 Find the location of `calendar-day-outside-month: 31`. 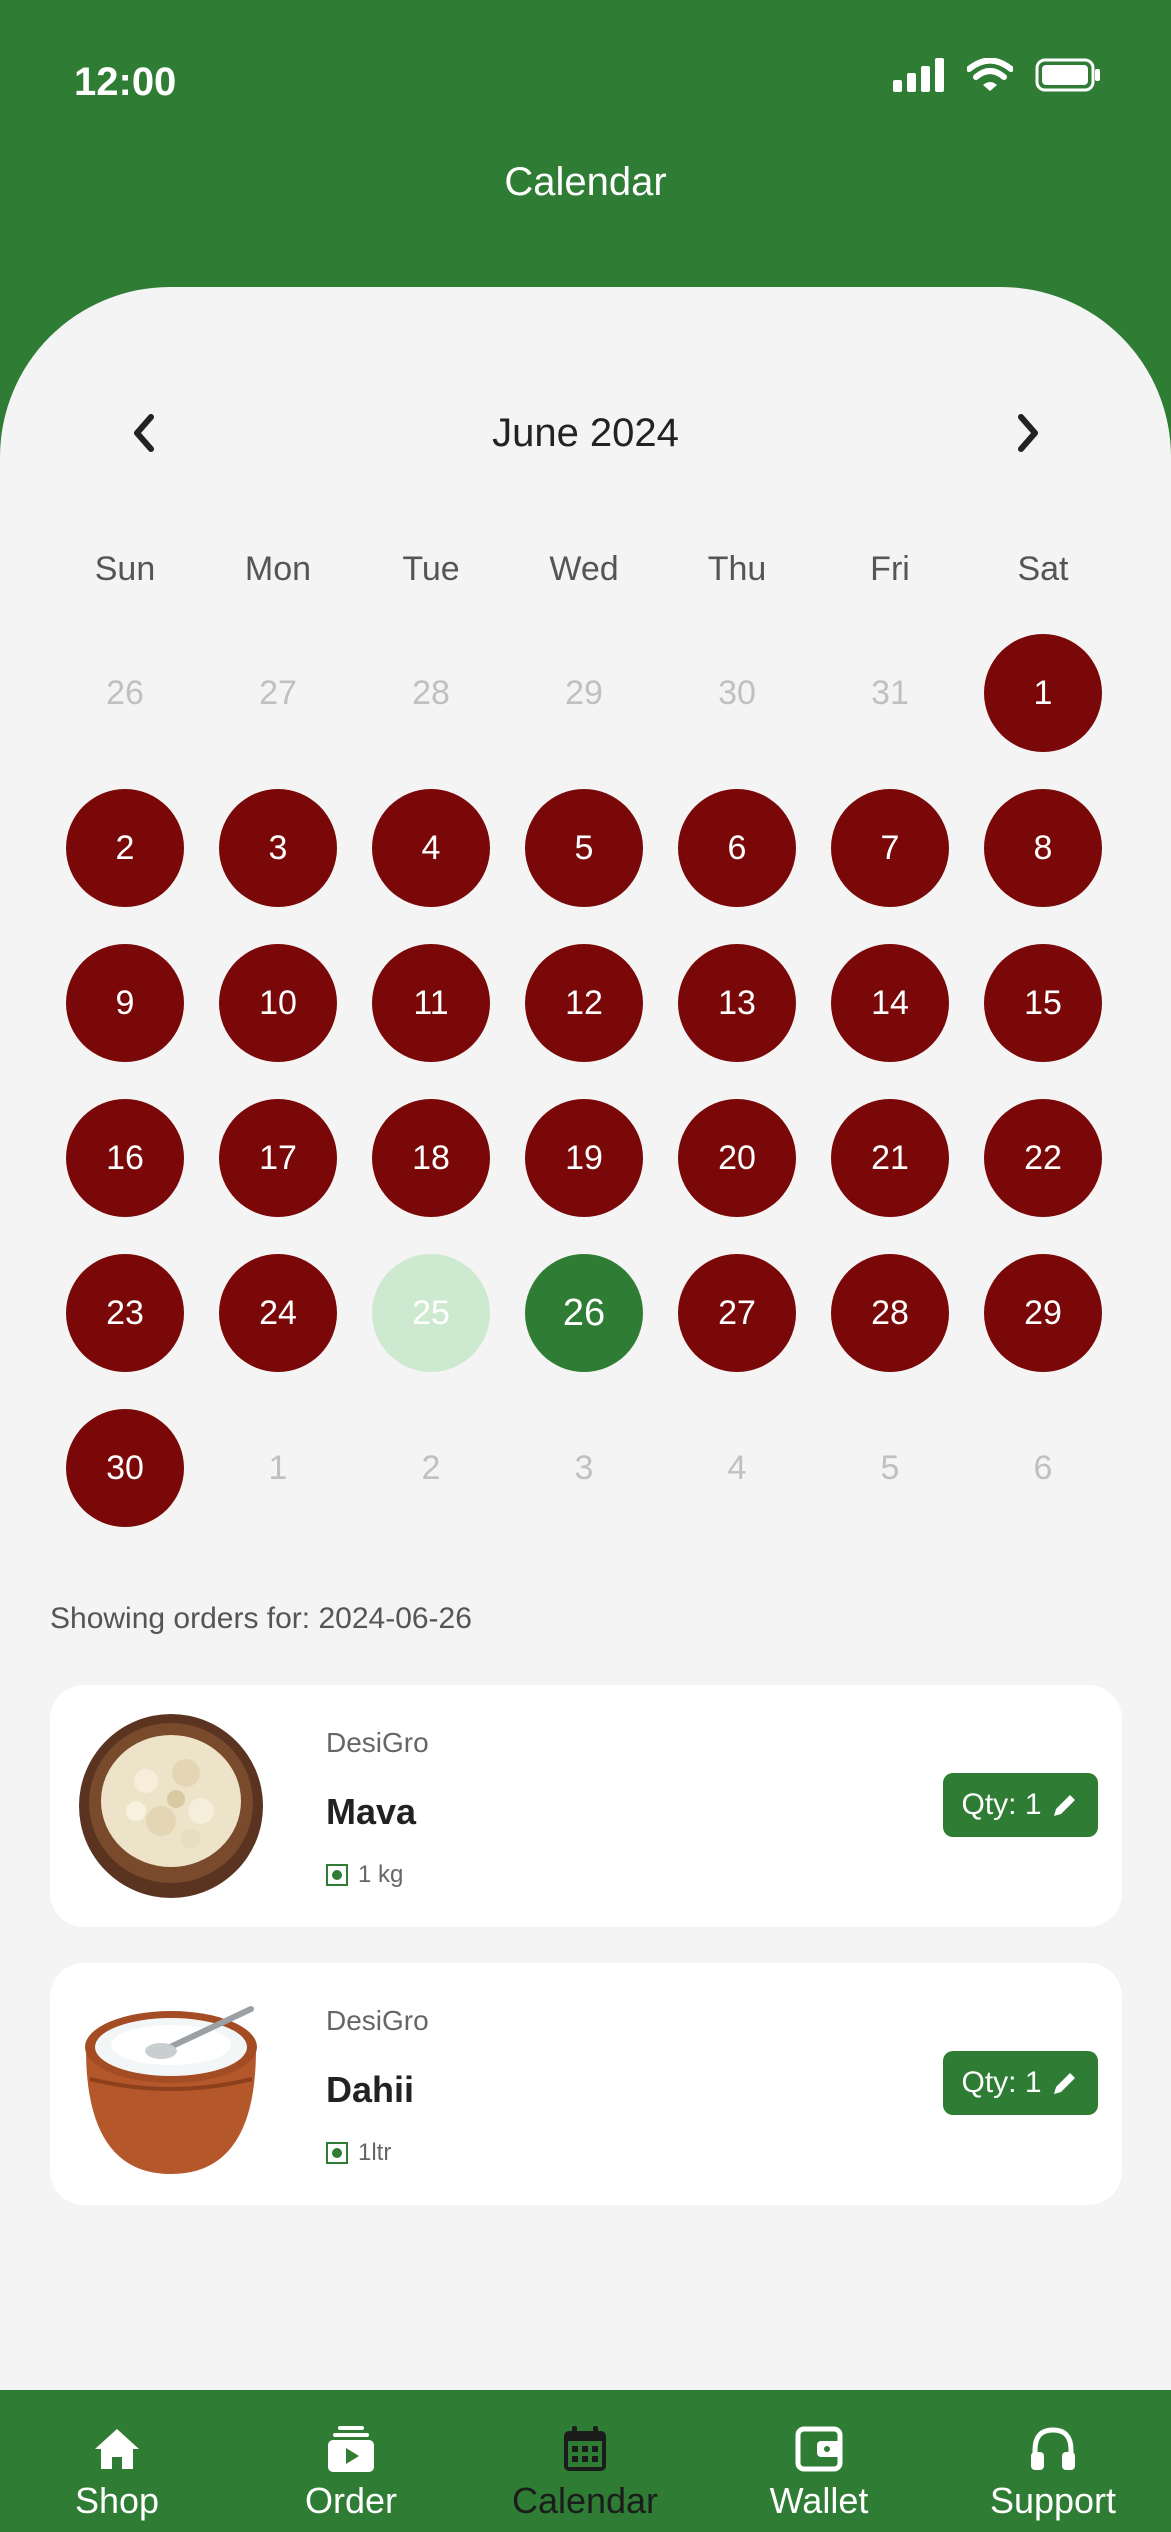

calendar-day-outside-month: 31 is located at coordinates (890, 692).